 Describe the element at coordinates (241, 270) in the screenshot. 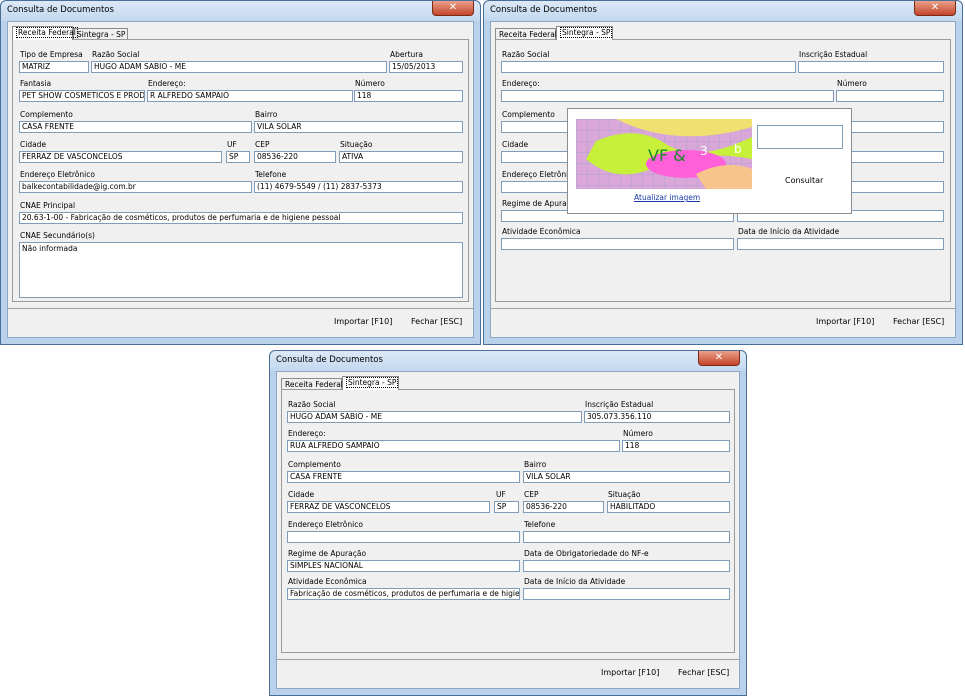

I see `cnae-secundario-field: Não informada` at that location.